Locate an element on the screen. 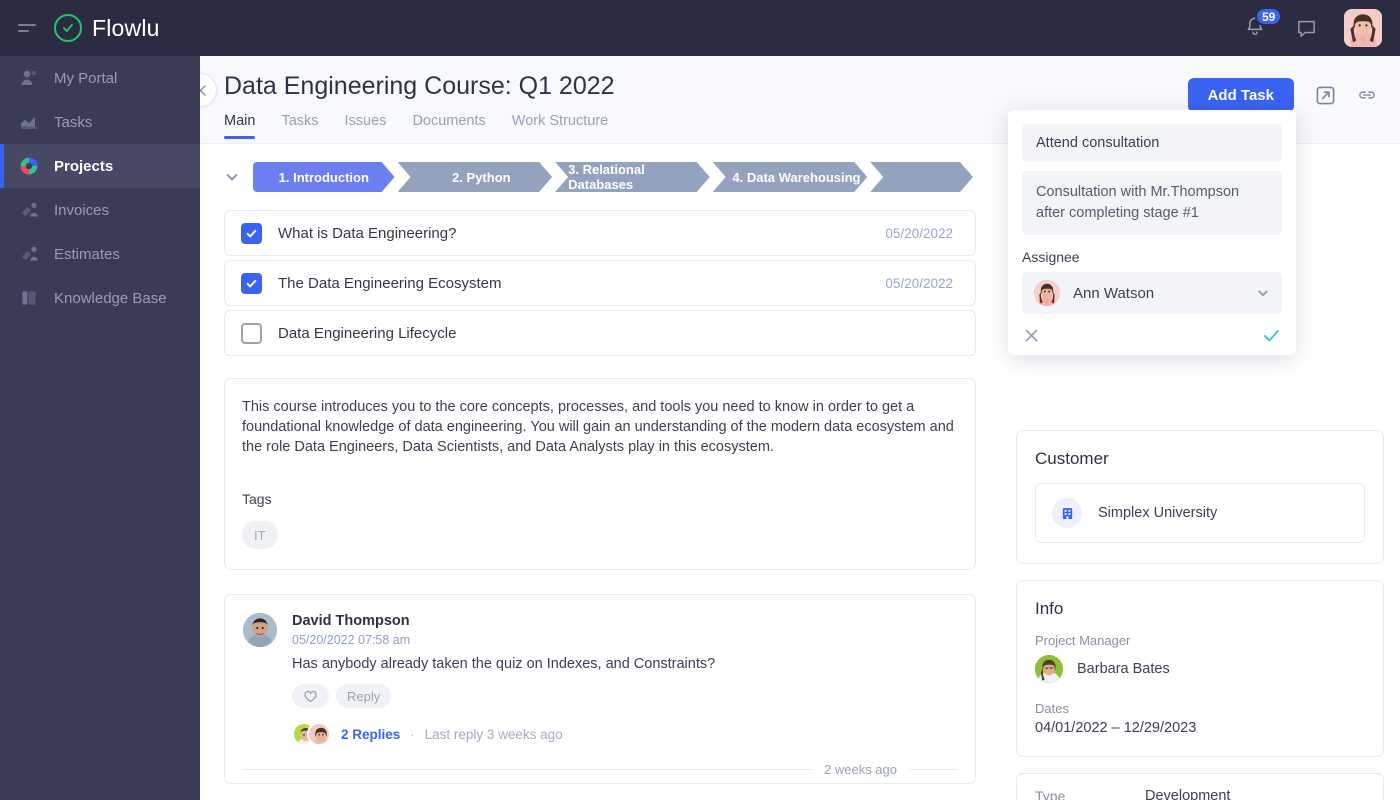 The height and width of the screenshot is (800, 1400). meta-value: Development is located at coordinates (1187, 794).